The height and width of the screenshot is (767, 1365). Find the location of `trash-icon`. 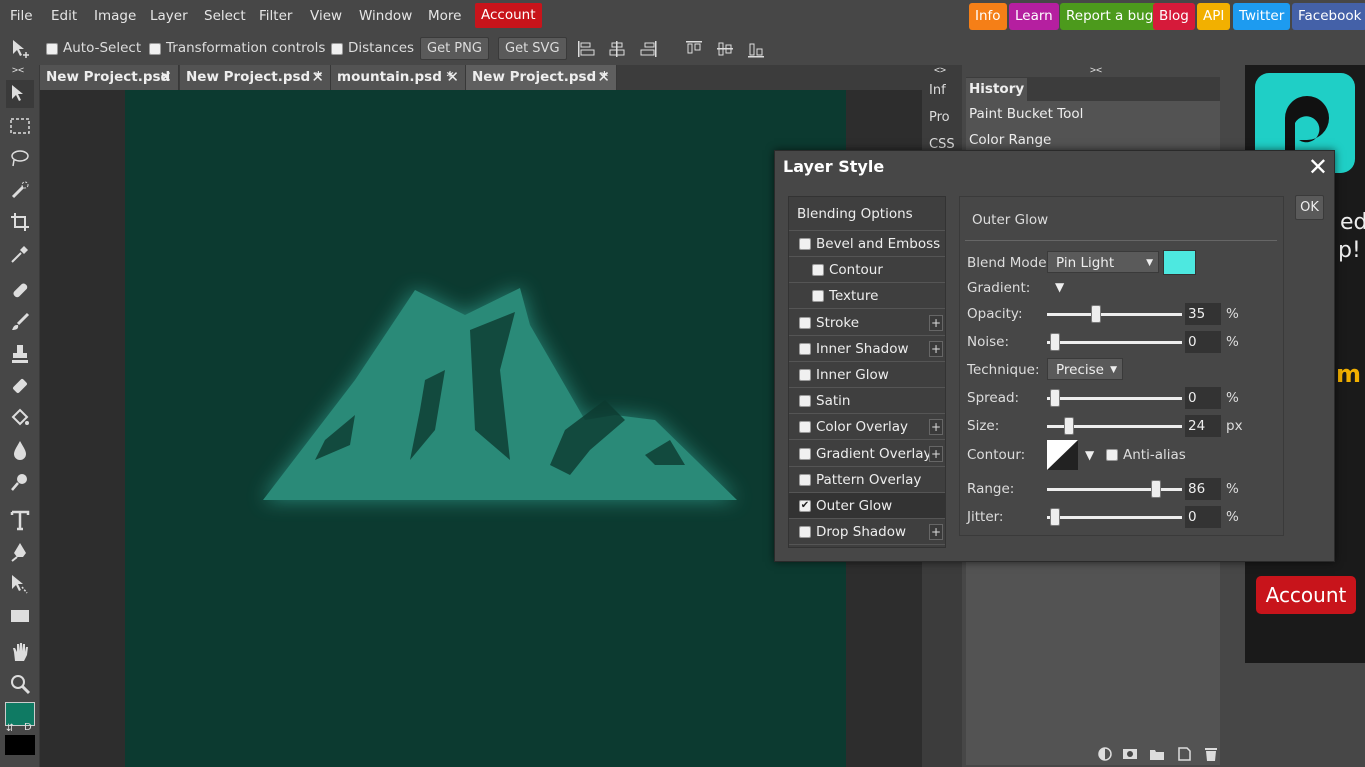

trash-icon is located at coordinates (1211, 754).